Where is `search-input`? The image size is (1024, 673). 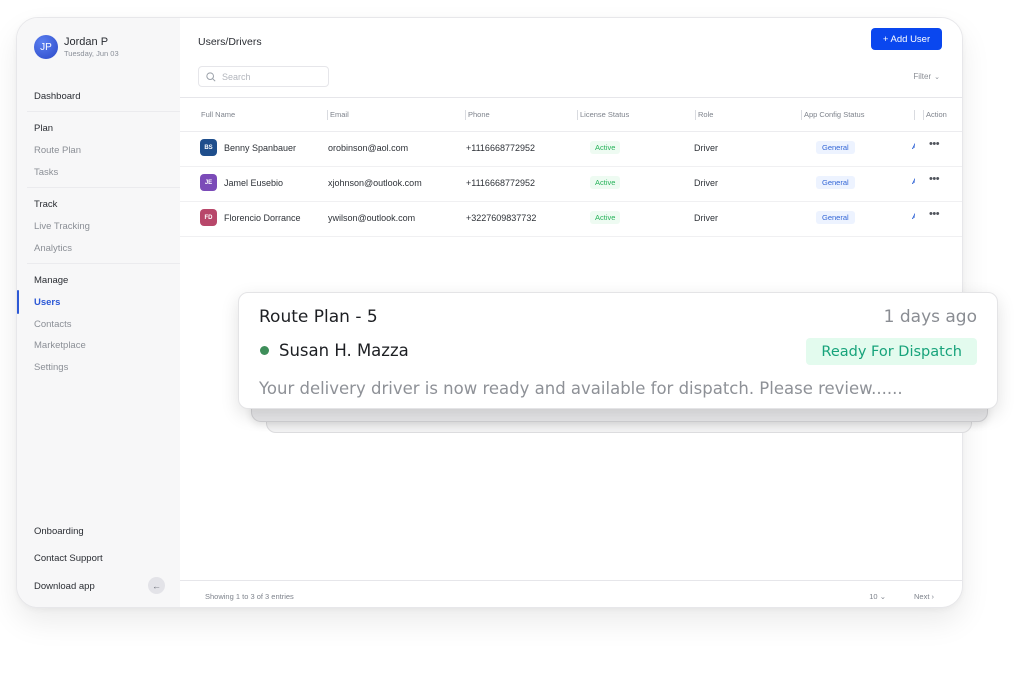 search-input is located at coordinates (272, 76).